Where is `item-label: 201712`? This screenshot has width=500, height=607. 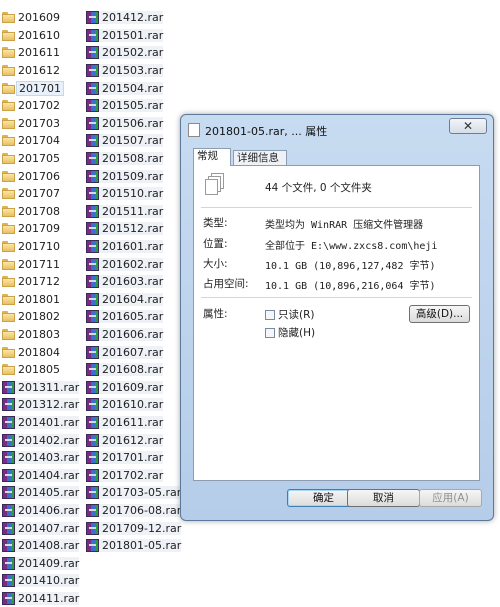 item-label: 201712 is located at coordinates (39, 282).